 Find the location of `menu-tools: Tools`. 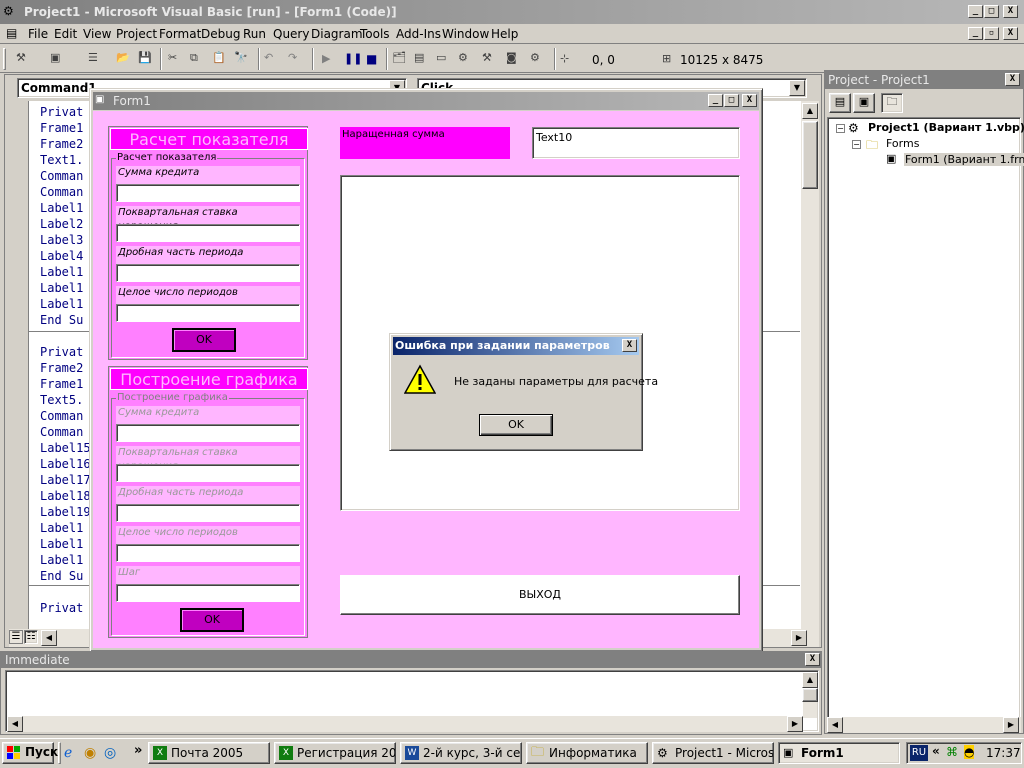

menu-tools: Tools is located at coordinates (375, 34).